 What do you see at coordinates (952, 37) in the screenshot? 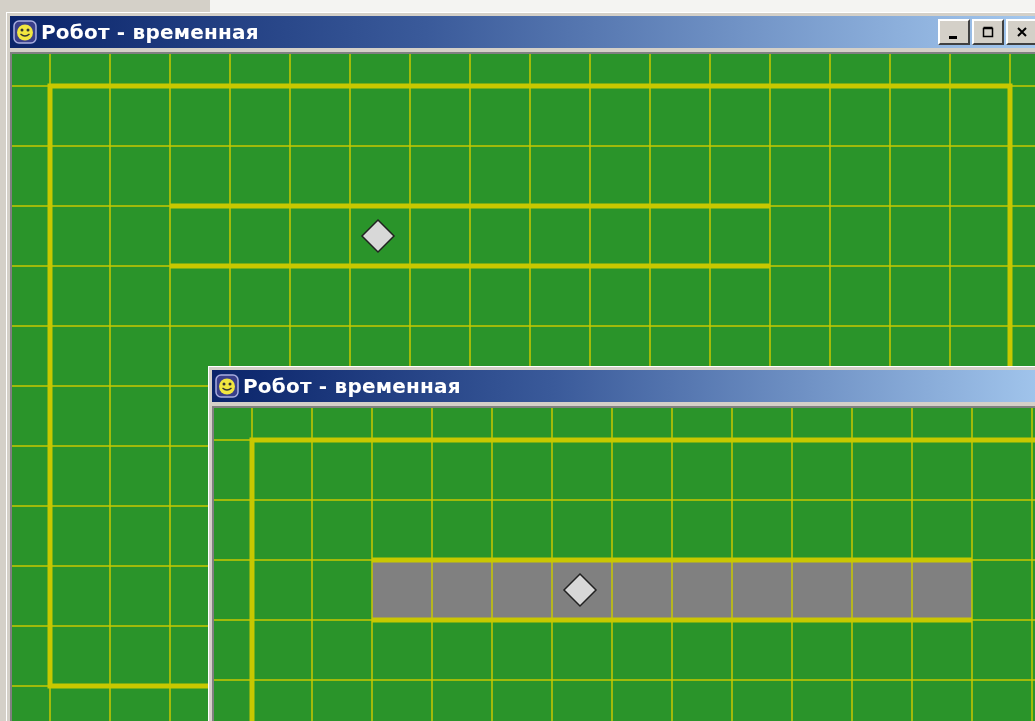
I see `minimize-icon` at bounding box center [952, 37].